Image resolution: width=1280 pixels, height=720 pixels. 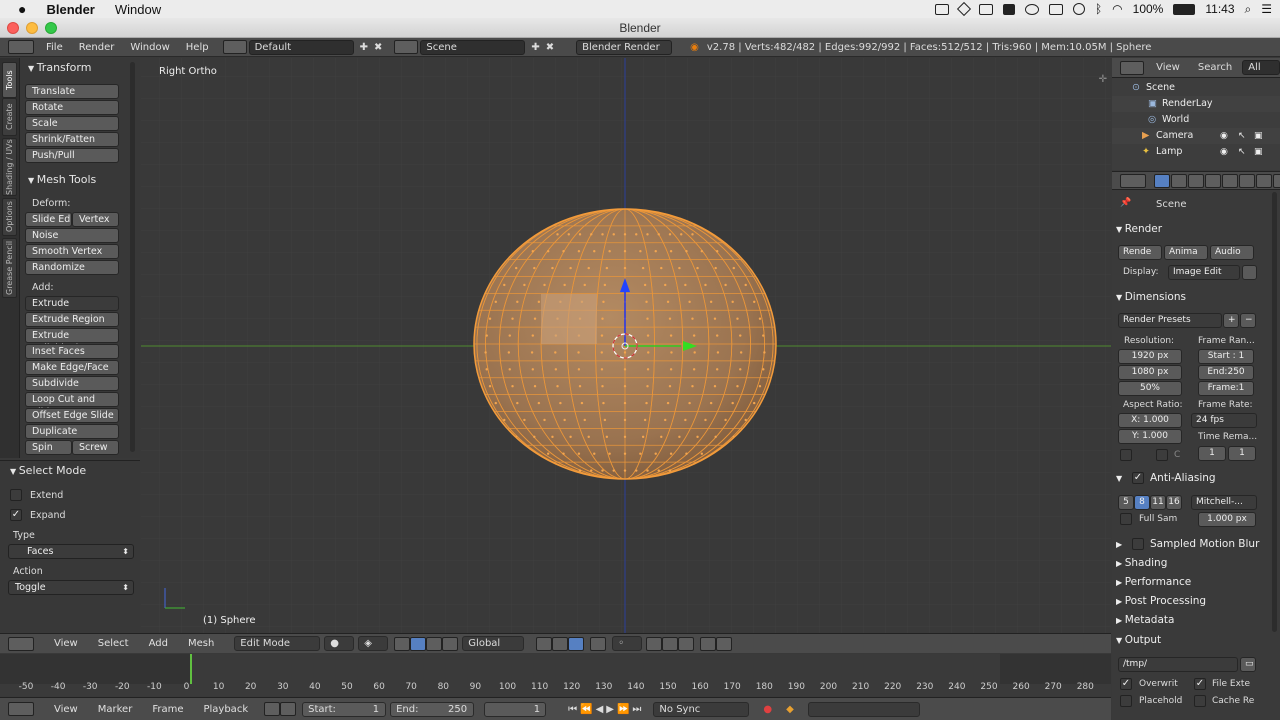 What do you see at coordinates (1196, 152) in the screenshot?
I see `outliner-row-lamp: ✦ Lamp ◉ ↖ ▣` at bounding box center [1196, 152].